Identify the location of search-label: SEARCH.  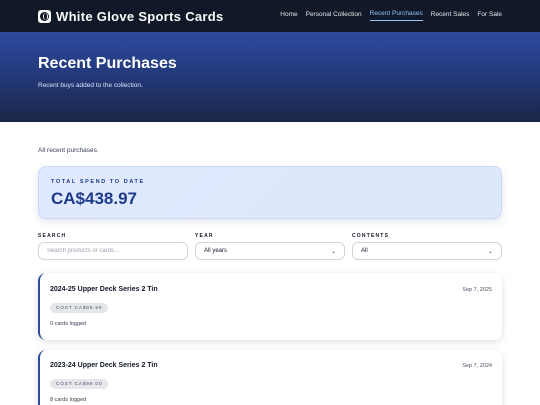
(52, 236).